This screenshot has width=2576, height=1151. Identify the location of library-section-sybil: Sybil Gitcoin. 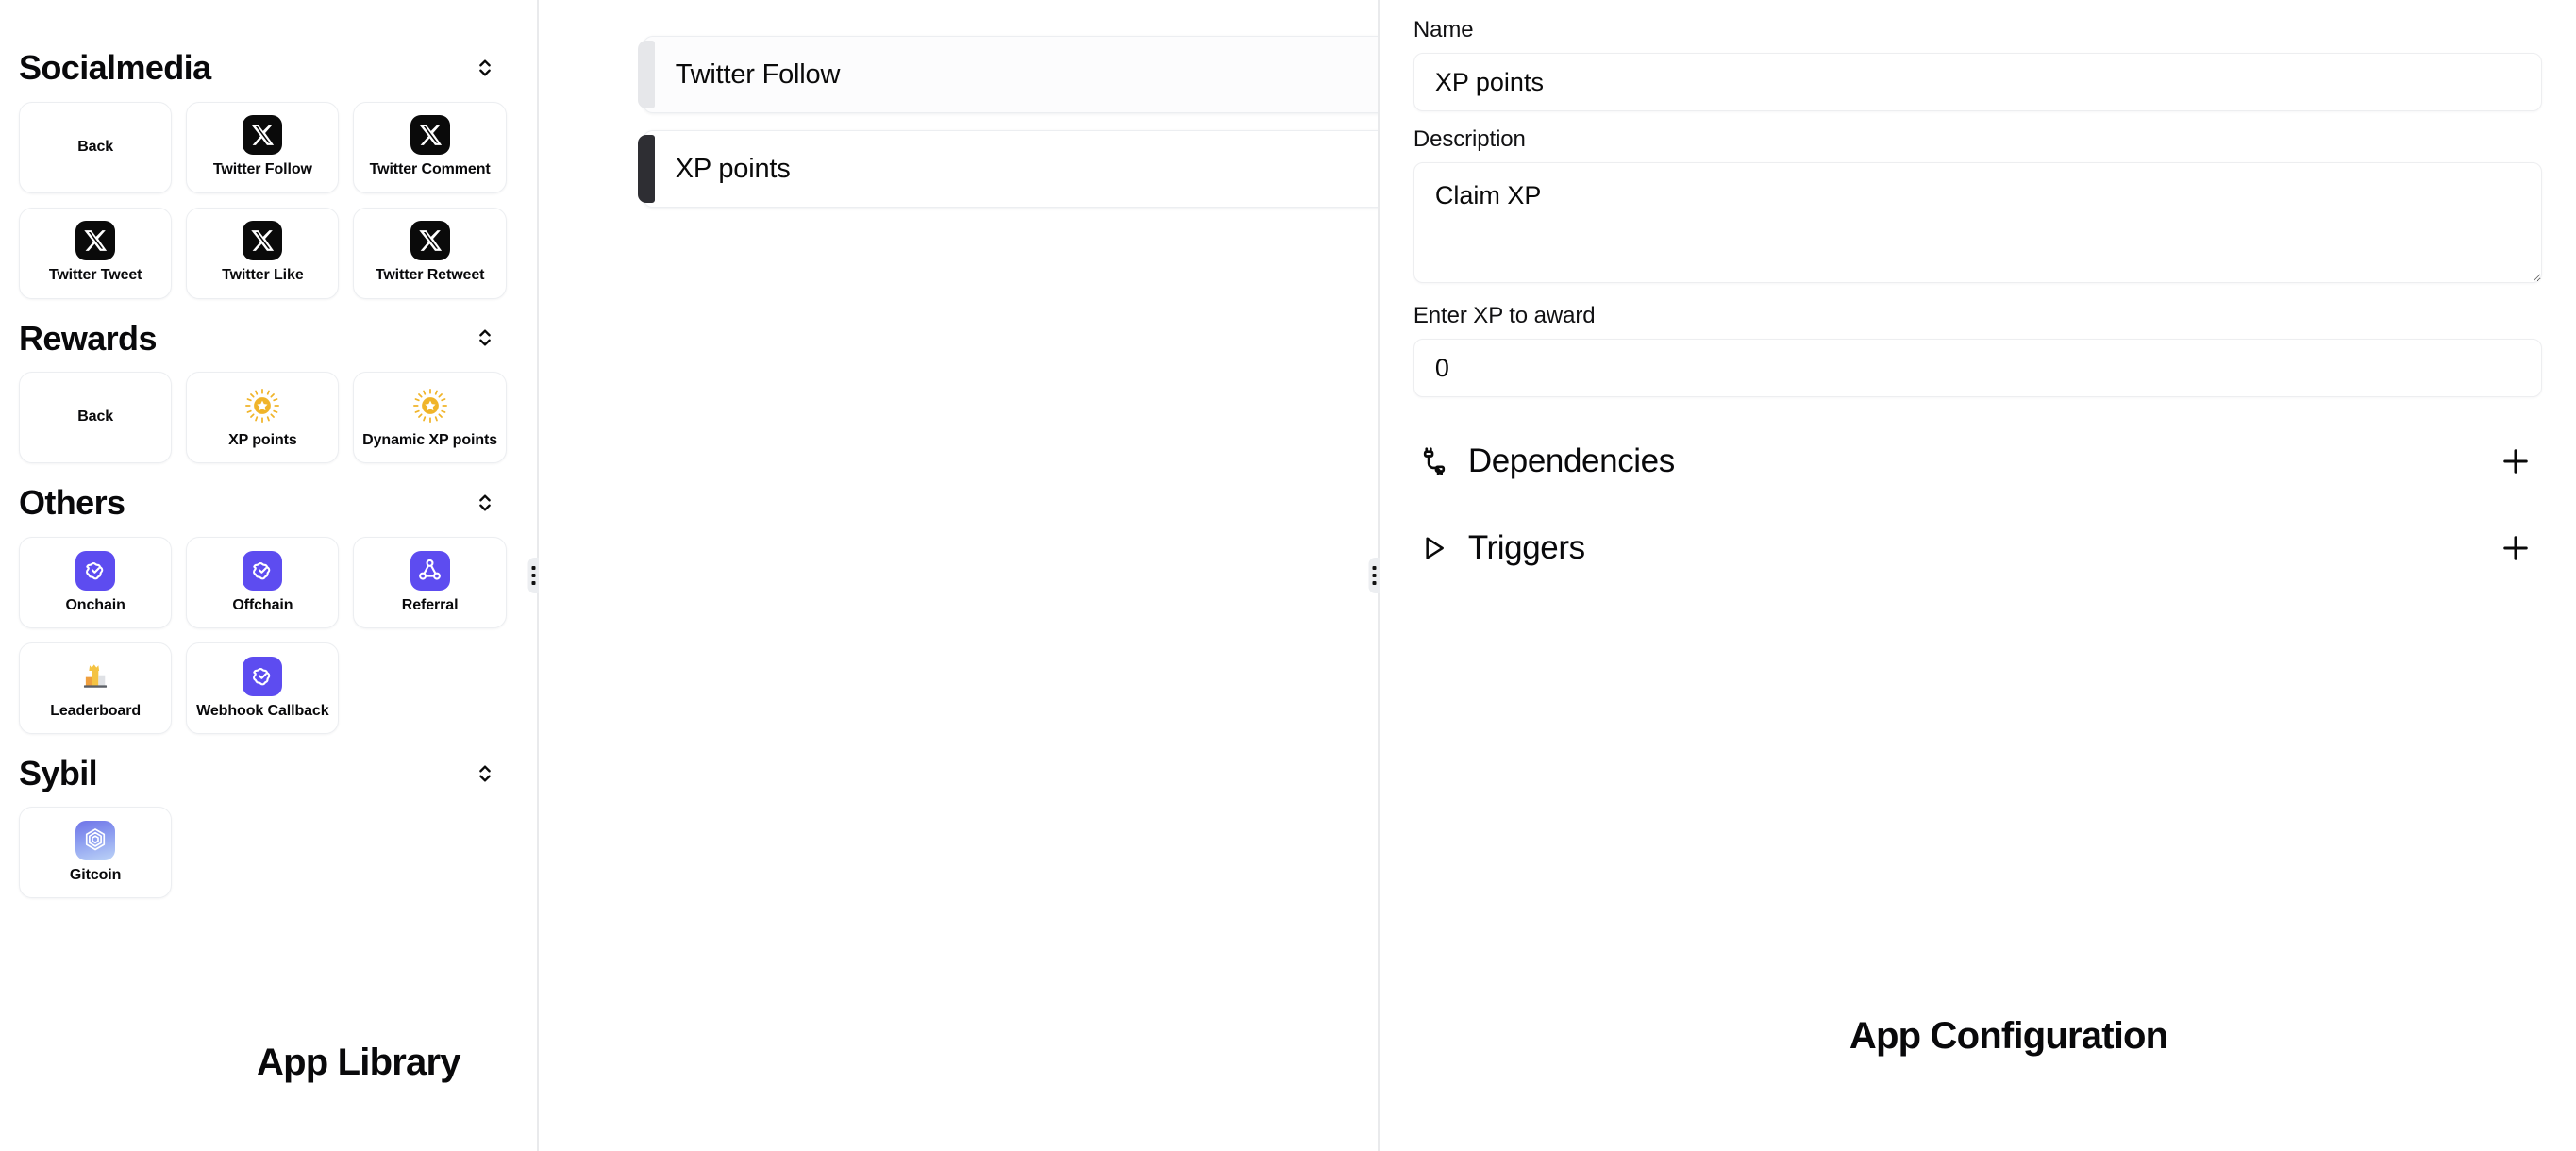
(263, 827).